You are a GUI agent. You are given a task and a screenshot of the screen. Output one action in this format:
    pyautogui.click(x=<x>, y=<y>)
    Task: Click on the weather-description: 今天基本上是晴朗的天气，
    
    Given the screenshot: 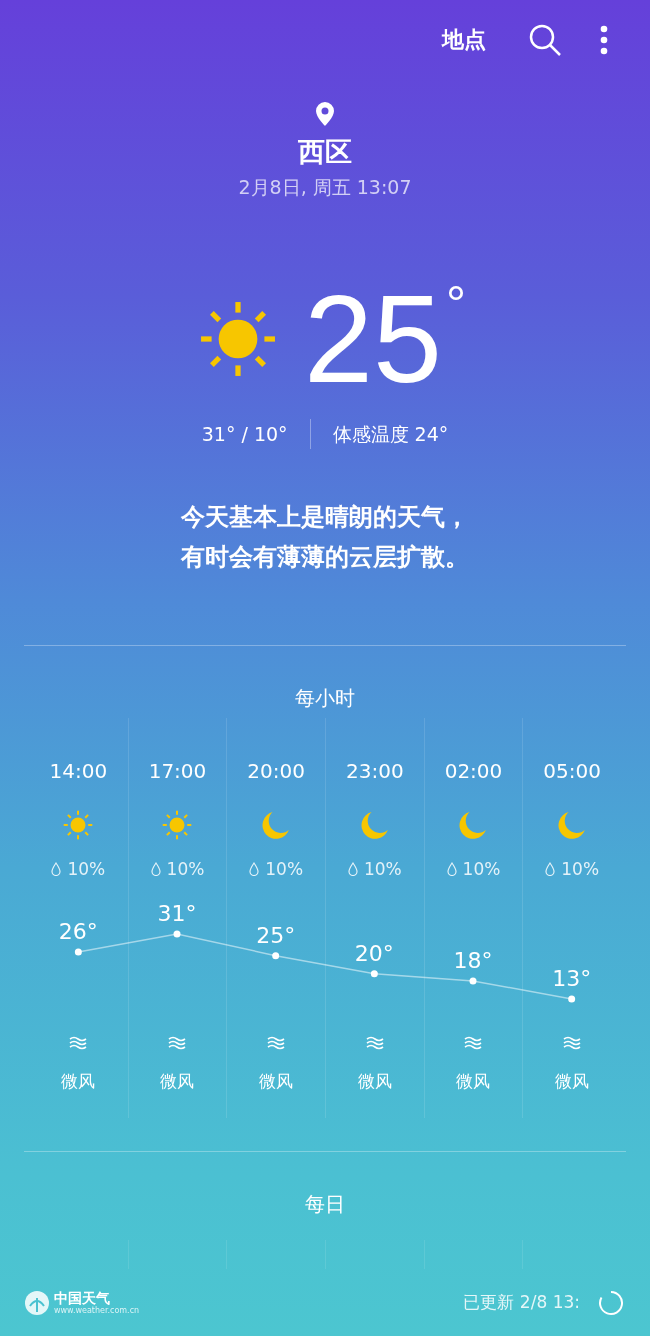 What is the action you would take?
    pyautogui.click(x=325, y=518)
    